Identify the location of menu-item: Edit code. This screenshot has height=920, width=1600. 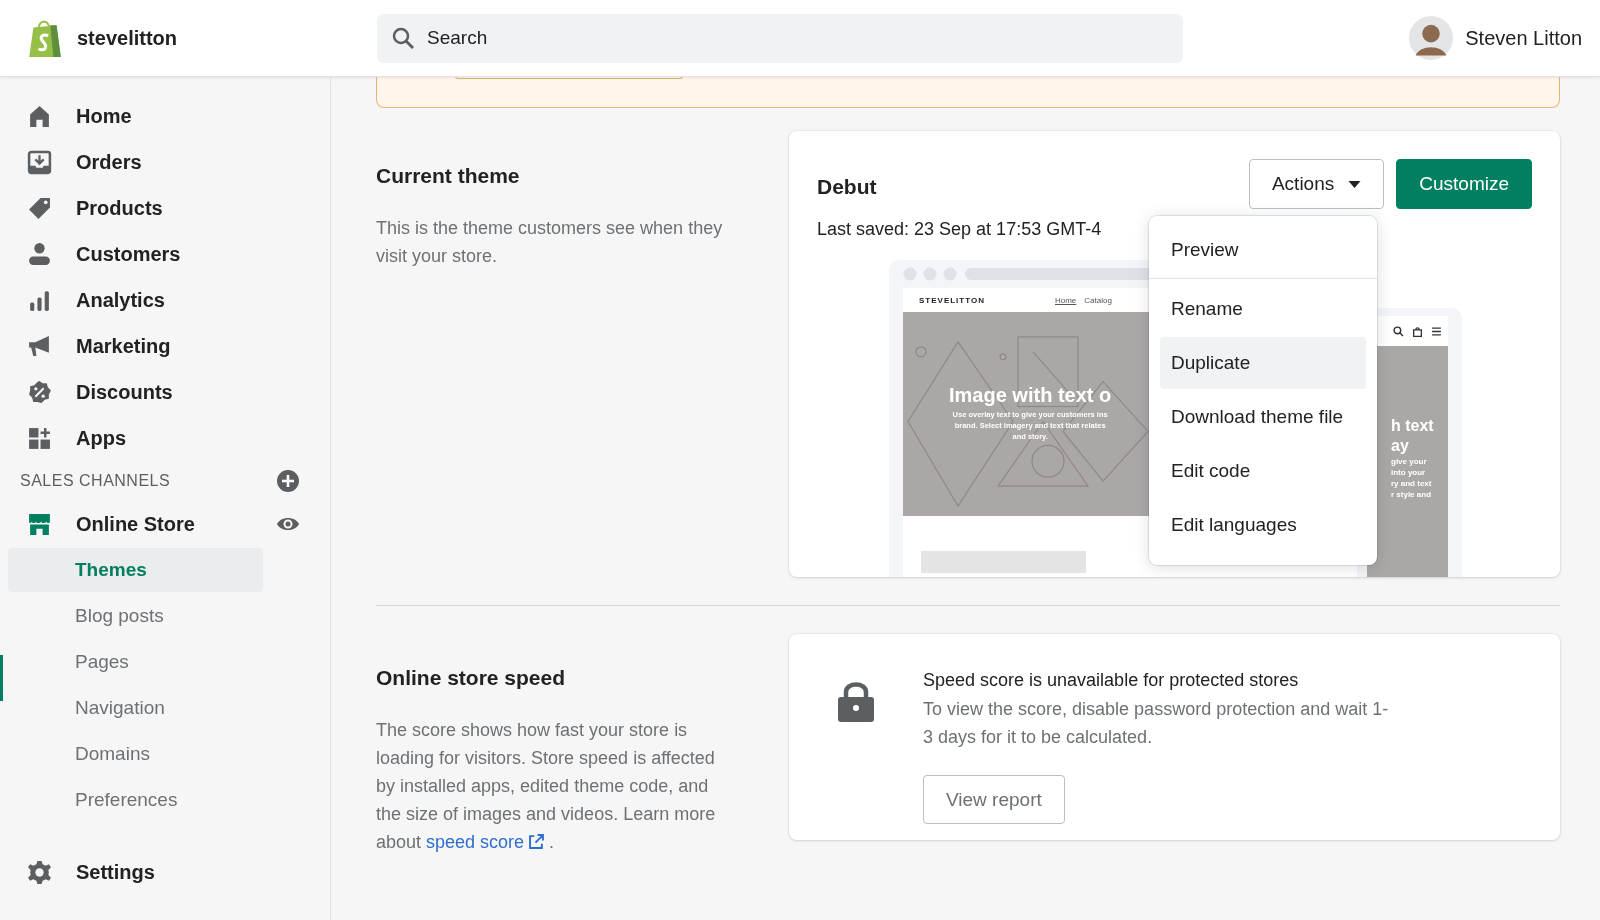
(1263, 471).